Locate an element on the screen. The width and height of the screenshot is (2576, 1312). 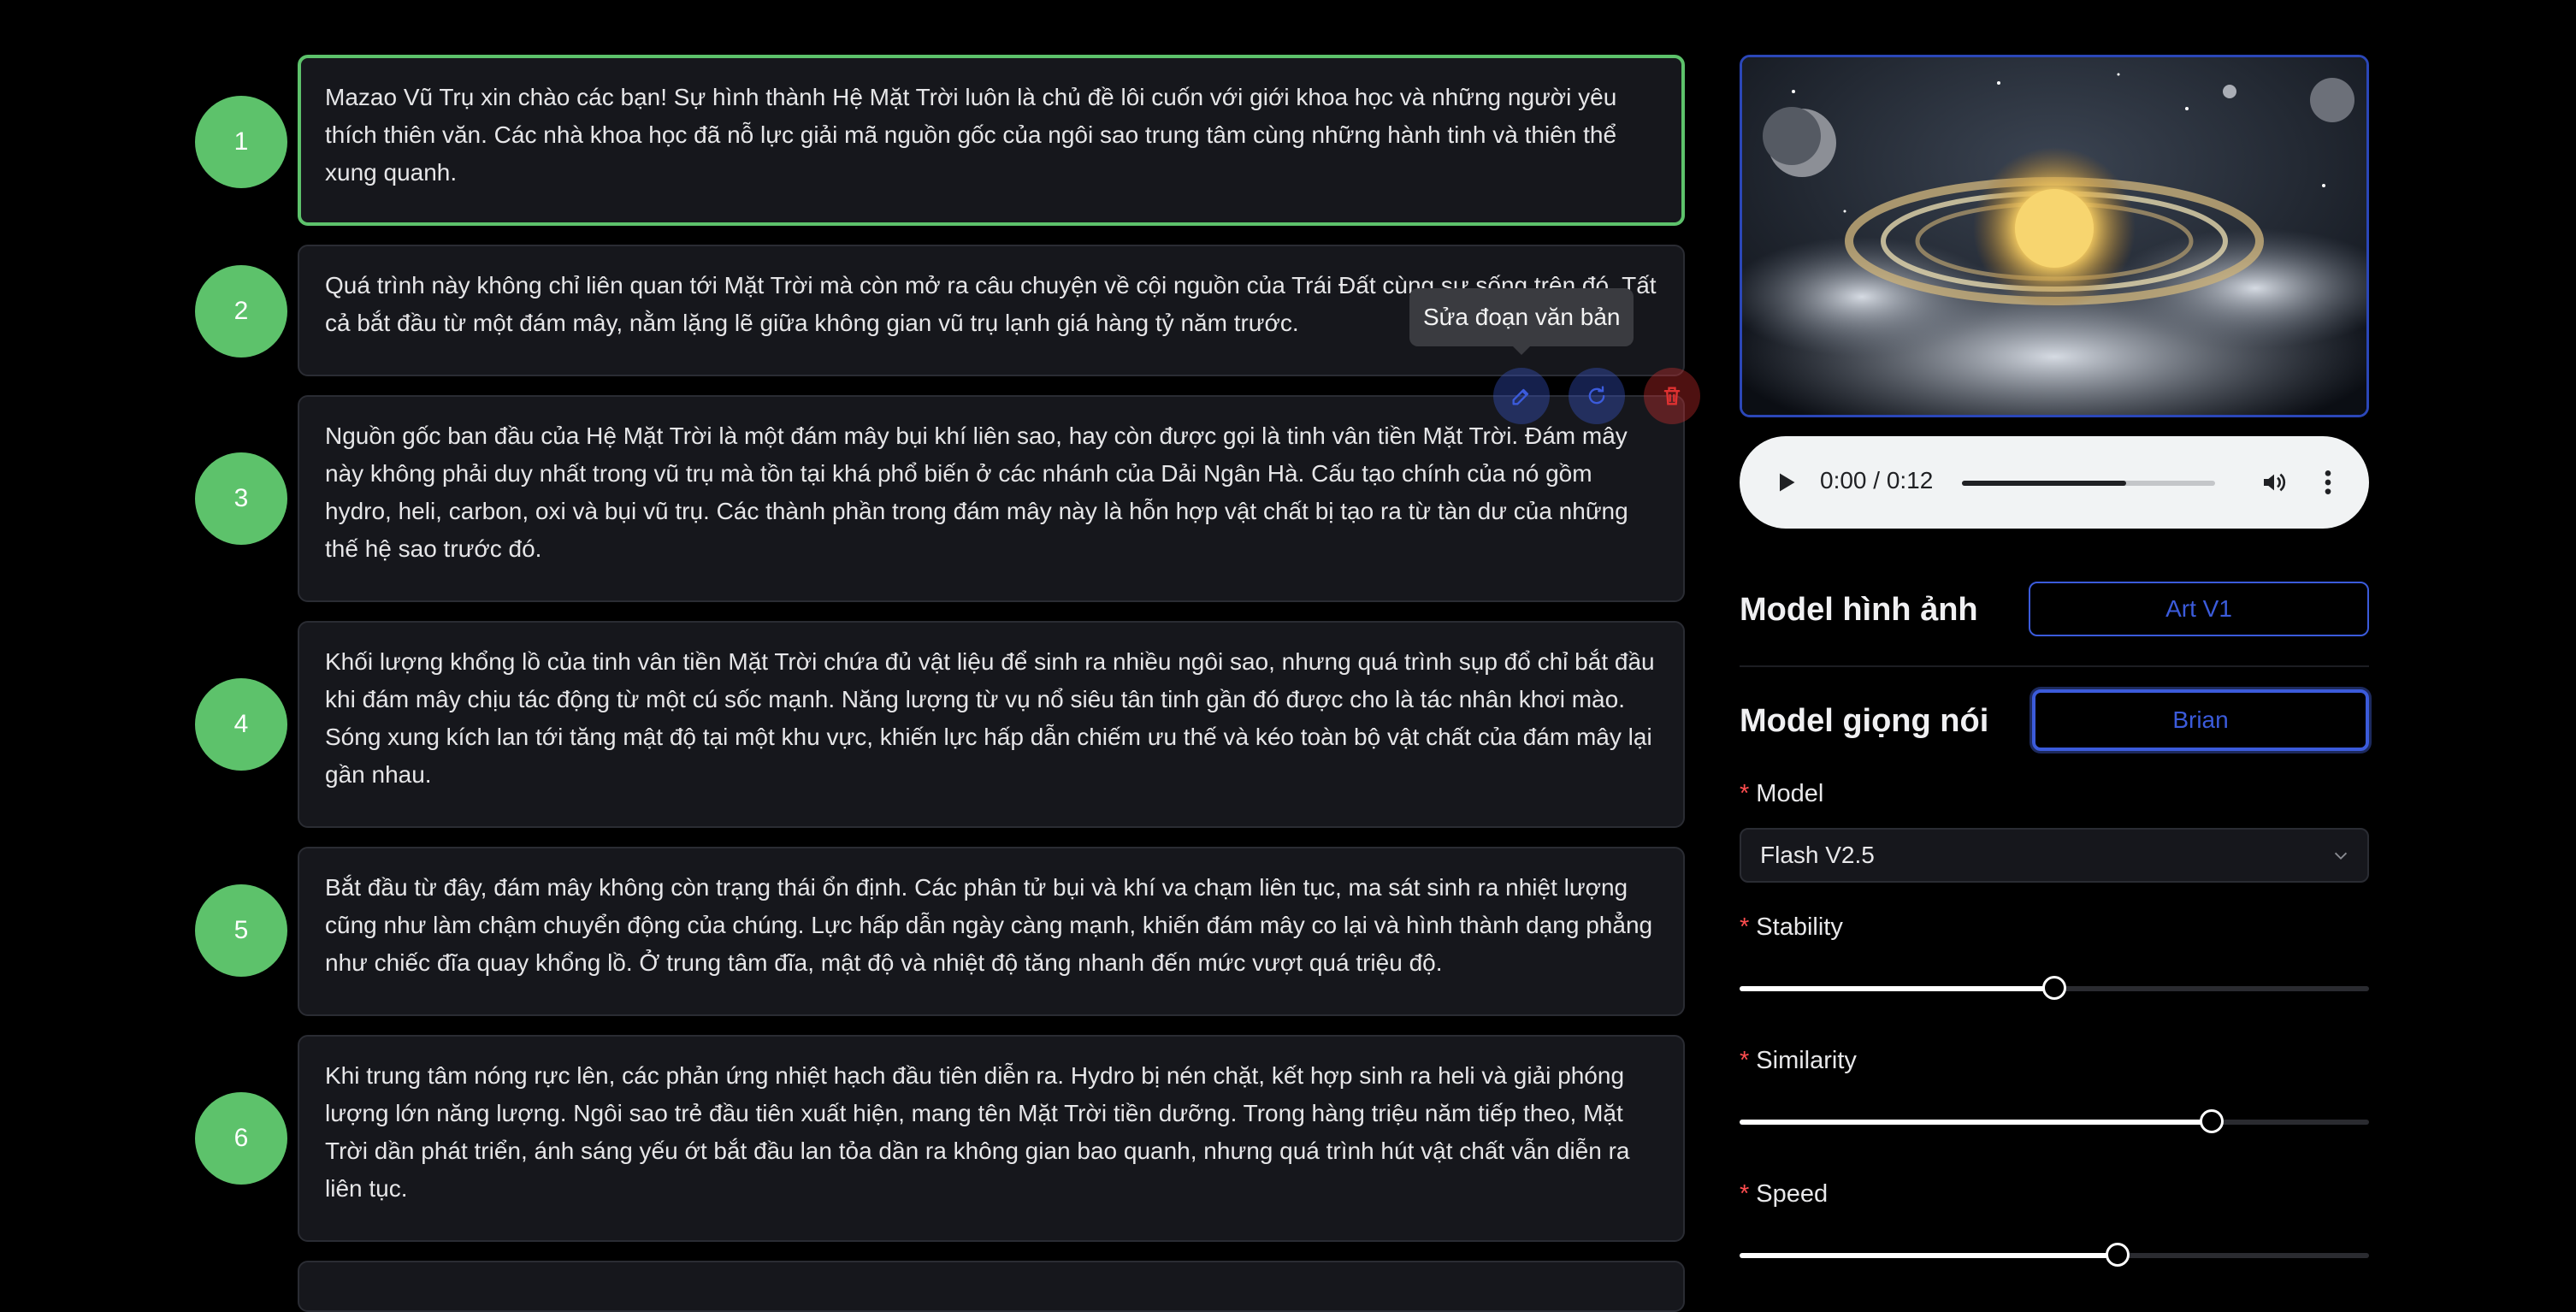
segment-number-2: 2 is located at coordinates (241, 311).